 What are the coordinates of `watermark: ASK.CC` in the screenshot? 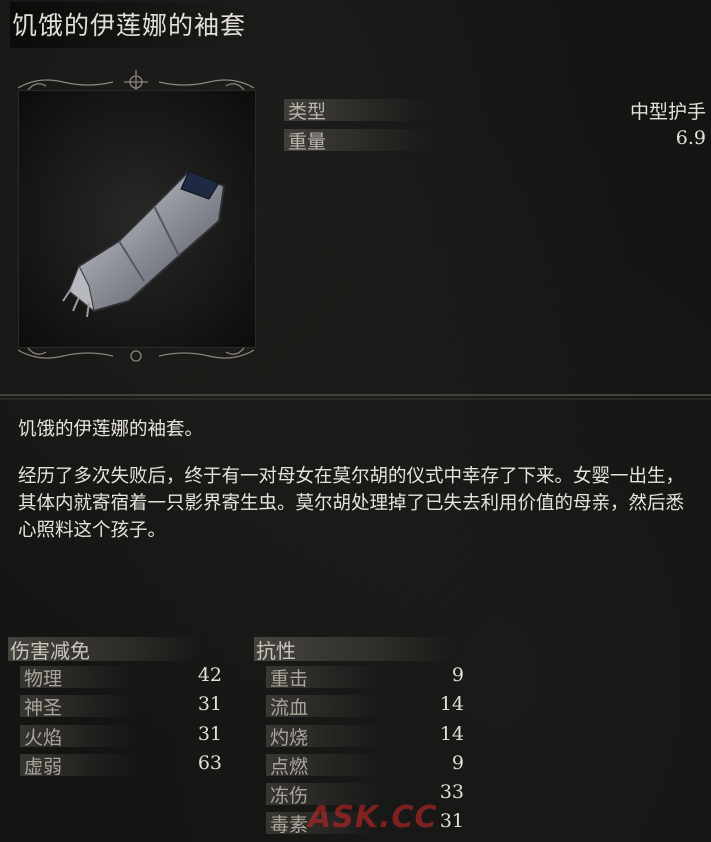 It's located at (373, 817).